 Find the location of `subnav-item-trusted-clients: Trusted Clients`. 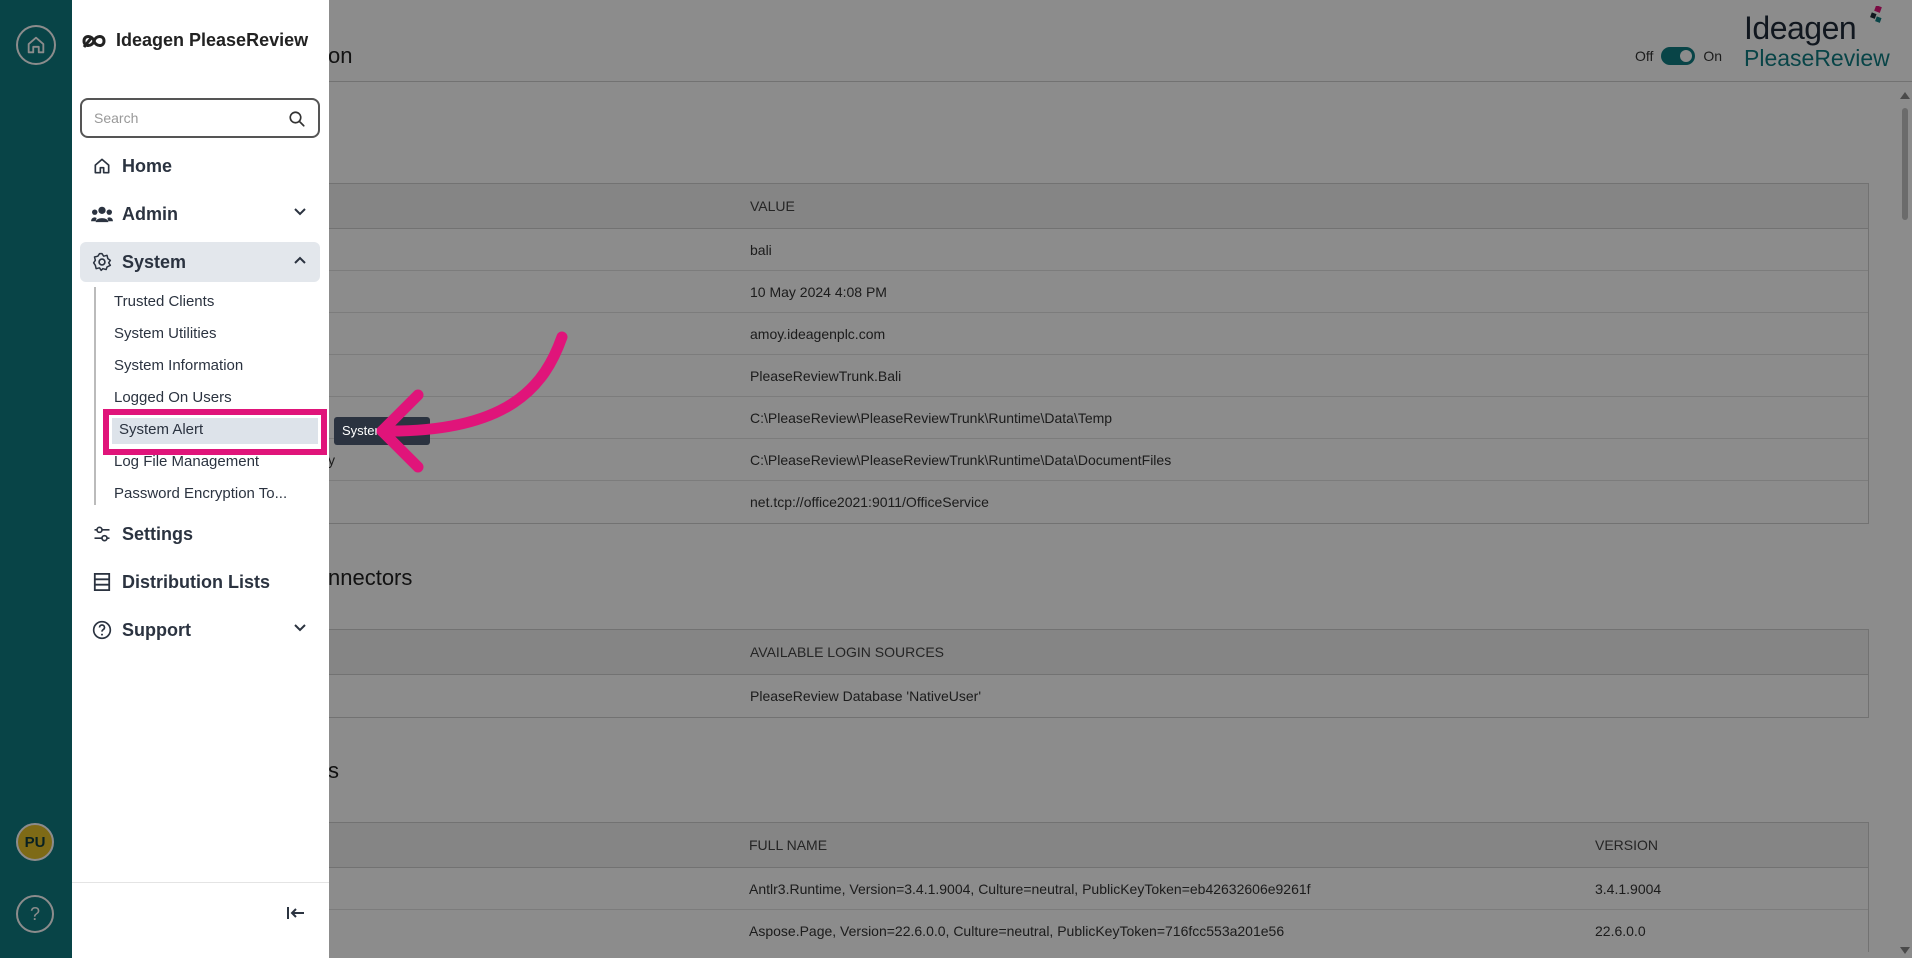

subnav-item-trusted-clients: Trusted Clients is located at coordinates (164, 301).